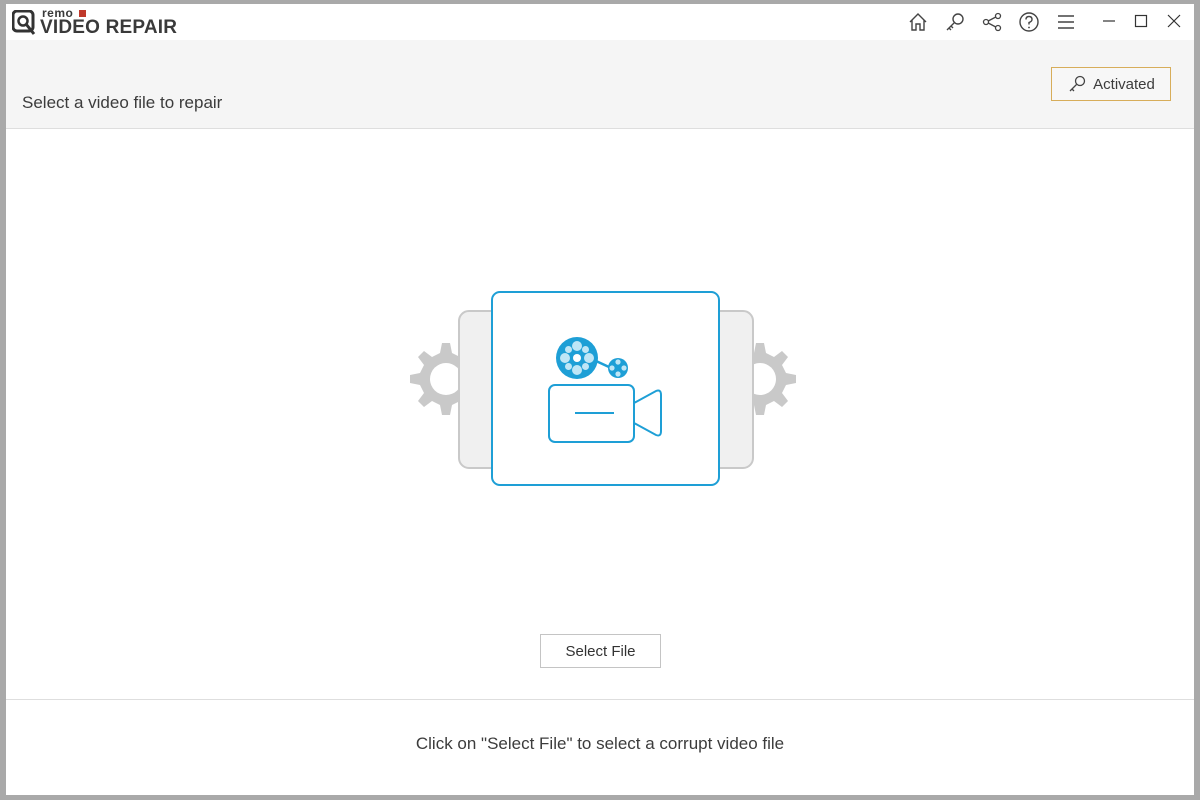 This screenshot has height=800, width=1200. I want to click on app-logo: remo VIDEO REPAIR, so click(102, 22).